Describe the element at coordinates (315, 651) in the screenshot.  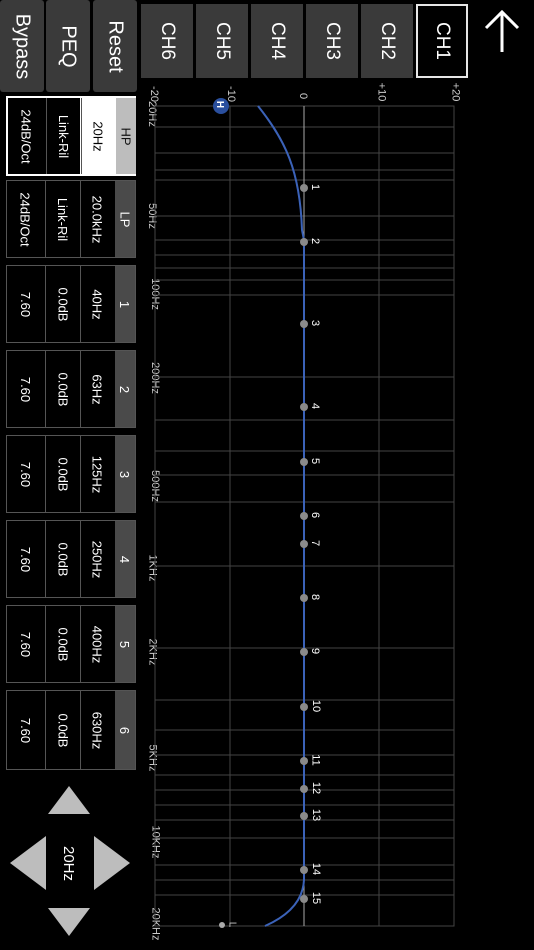
I see `eq-point-label: 9` at that location.